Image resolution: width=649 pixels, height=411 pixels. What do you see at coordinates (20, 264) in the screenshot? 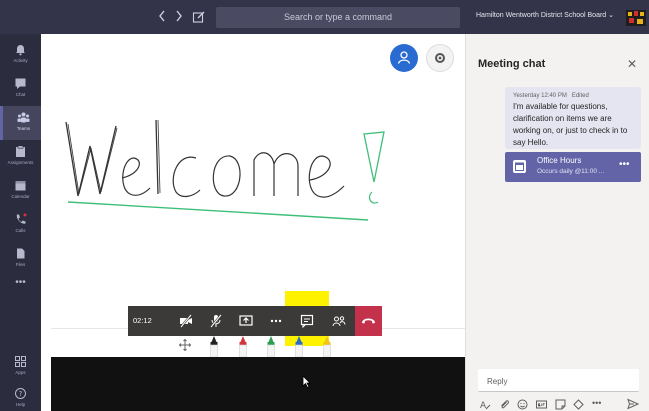
I see `rail-label: Files` at bounding box center [20, 264].